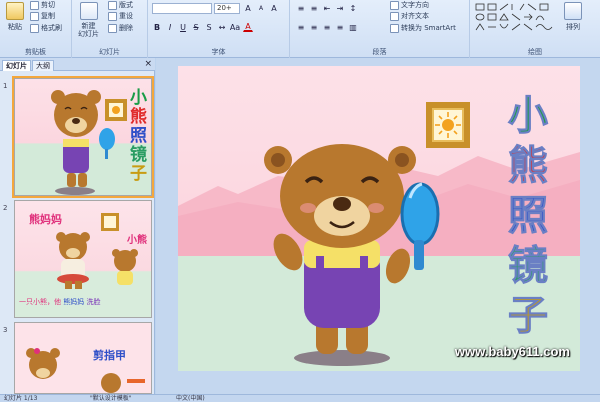 The image size is (600, 402). I want to click on drawing-group: 排列 绘图, so click(535, 29).